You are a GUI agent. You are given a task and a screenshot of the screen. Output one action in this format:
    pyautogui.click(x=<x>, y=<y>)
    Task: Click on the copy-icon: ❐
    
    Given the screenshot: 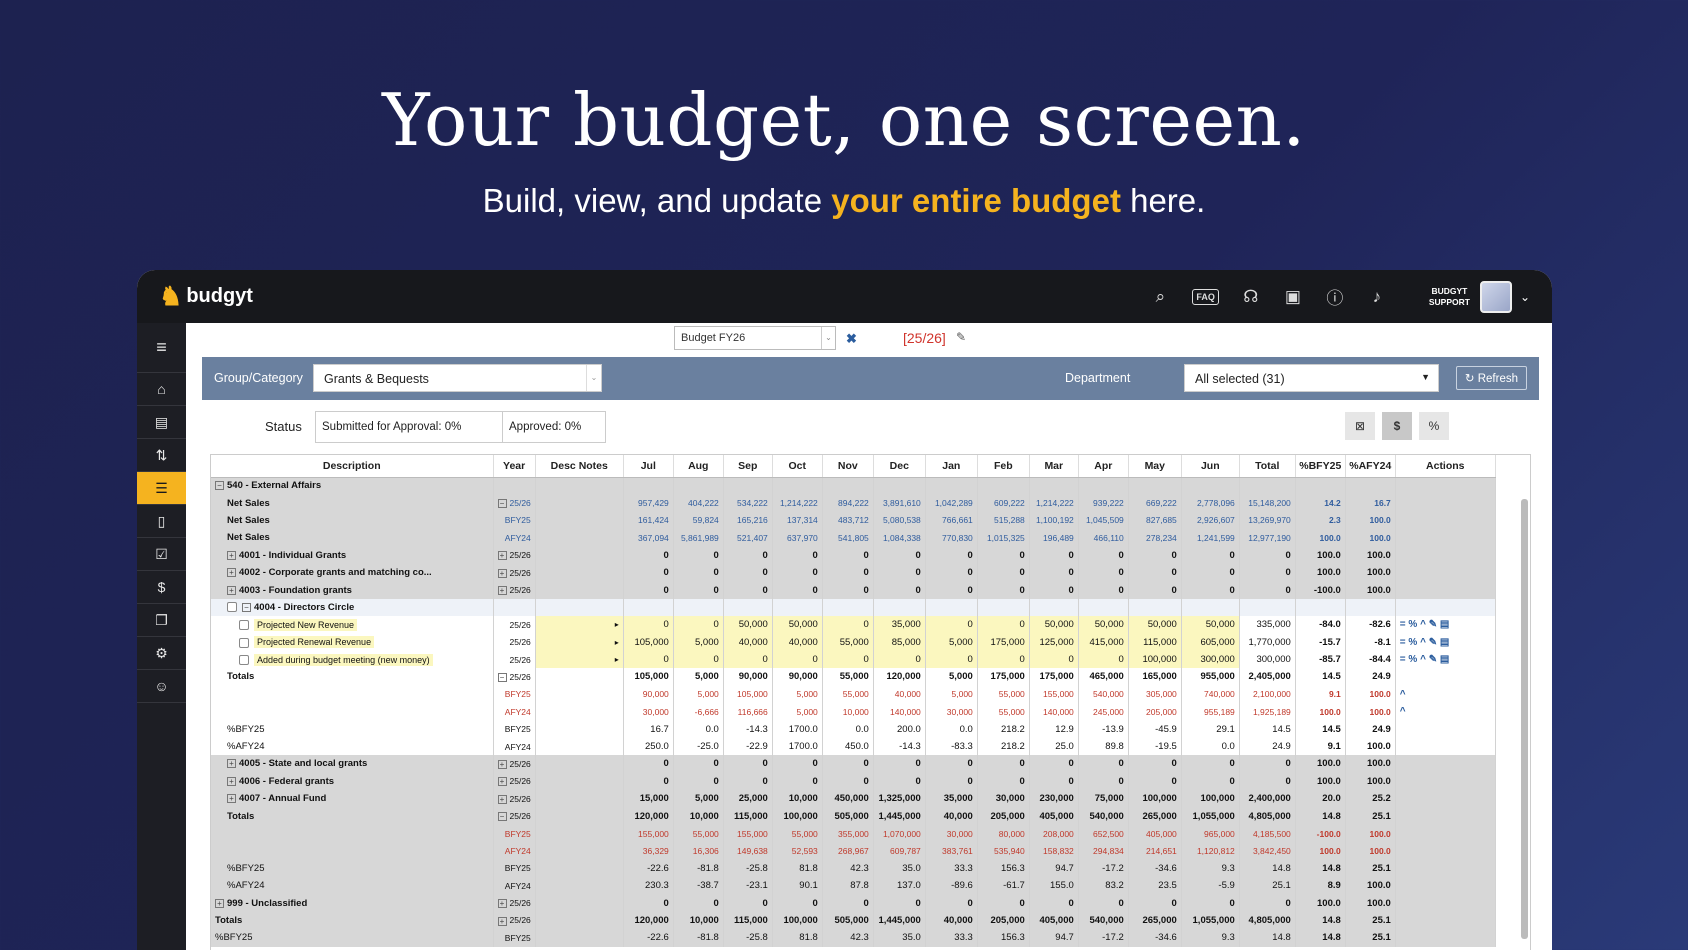 What is the action you would take?
    pyautogui.click(x=161, y=620)
    